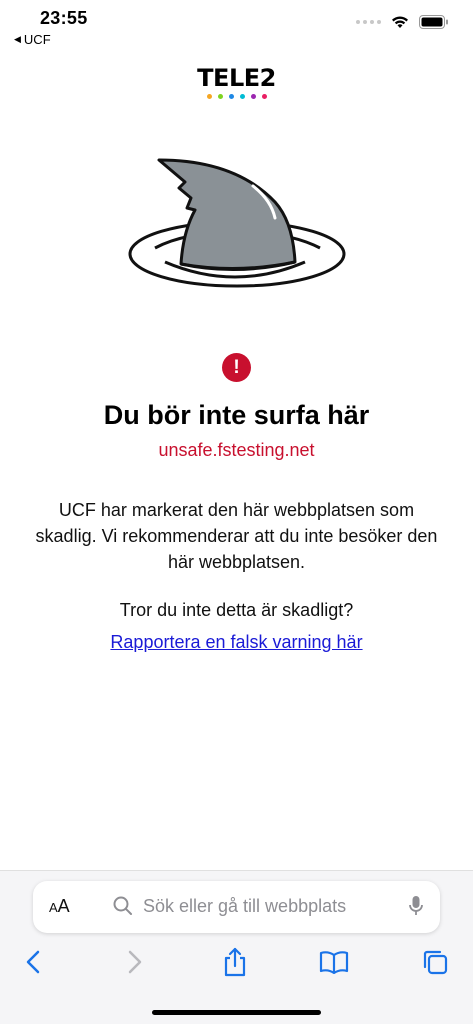 This screenshot has height=1024, width=473. I want to click on shark-fin-illustration, so click(237, 223).